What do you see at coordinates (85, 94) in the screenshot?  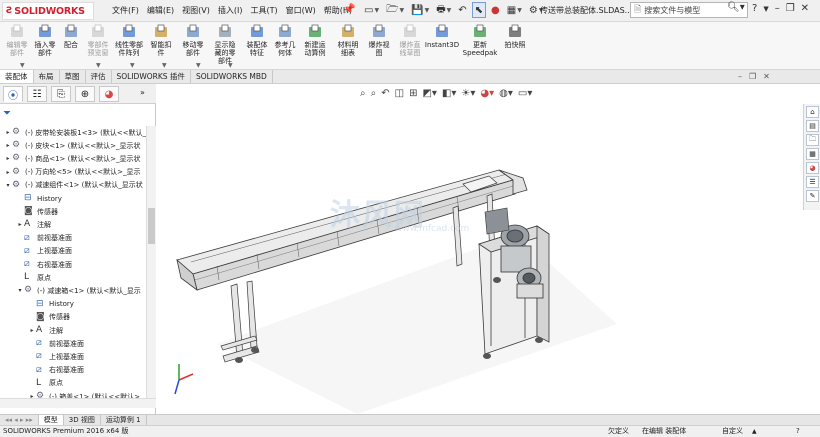 I see `dimxpert-tab: ⊕` at bounding box center [85, 94].